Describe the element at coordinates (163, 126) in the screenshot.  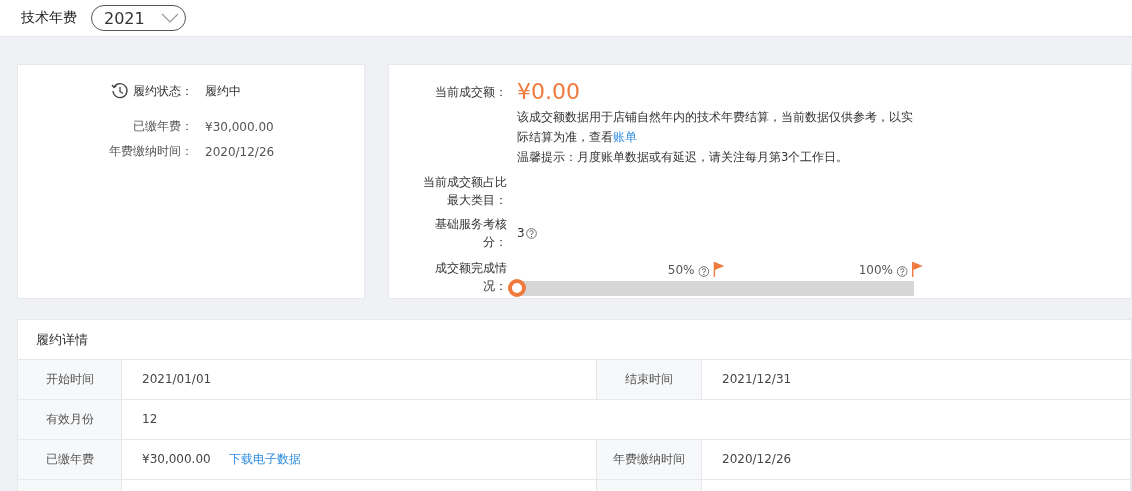
I see `field-label: 已缴年费：` at that location.